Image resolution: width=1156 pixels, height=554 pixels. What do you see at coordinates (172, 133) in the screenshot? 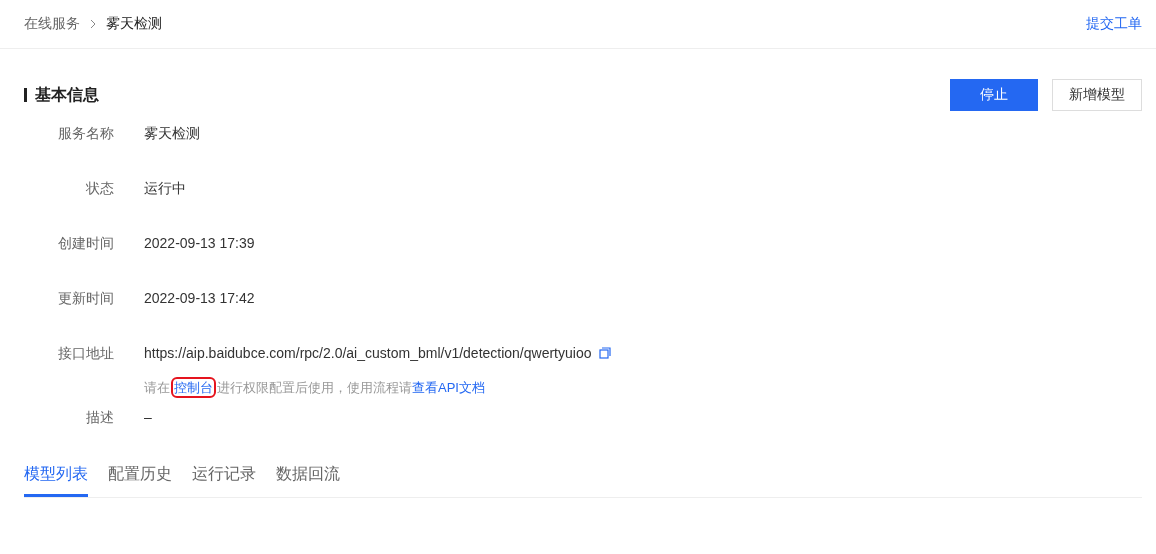
I see `field-value: 雾天检测` at bounding box center [172, 133].